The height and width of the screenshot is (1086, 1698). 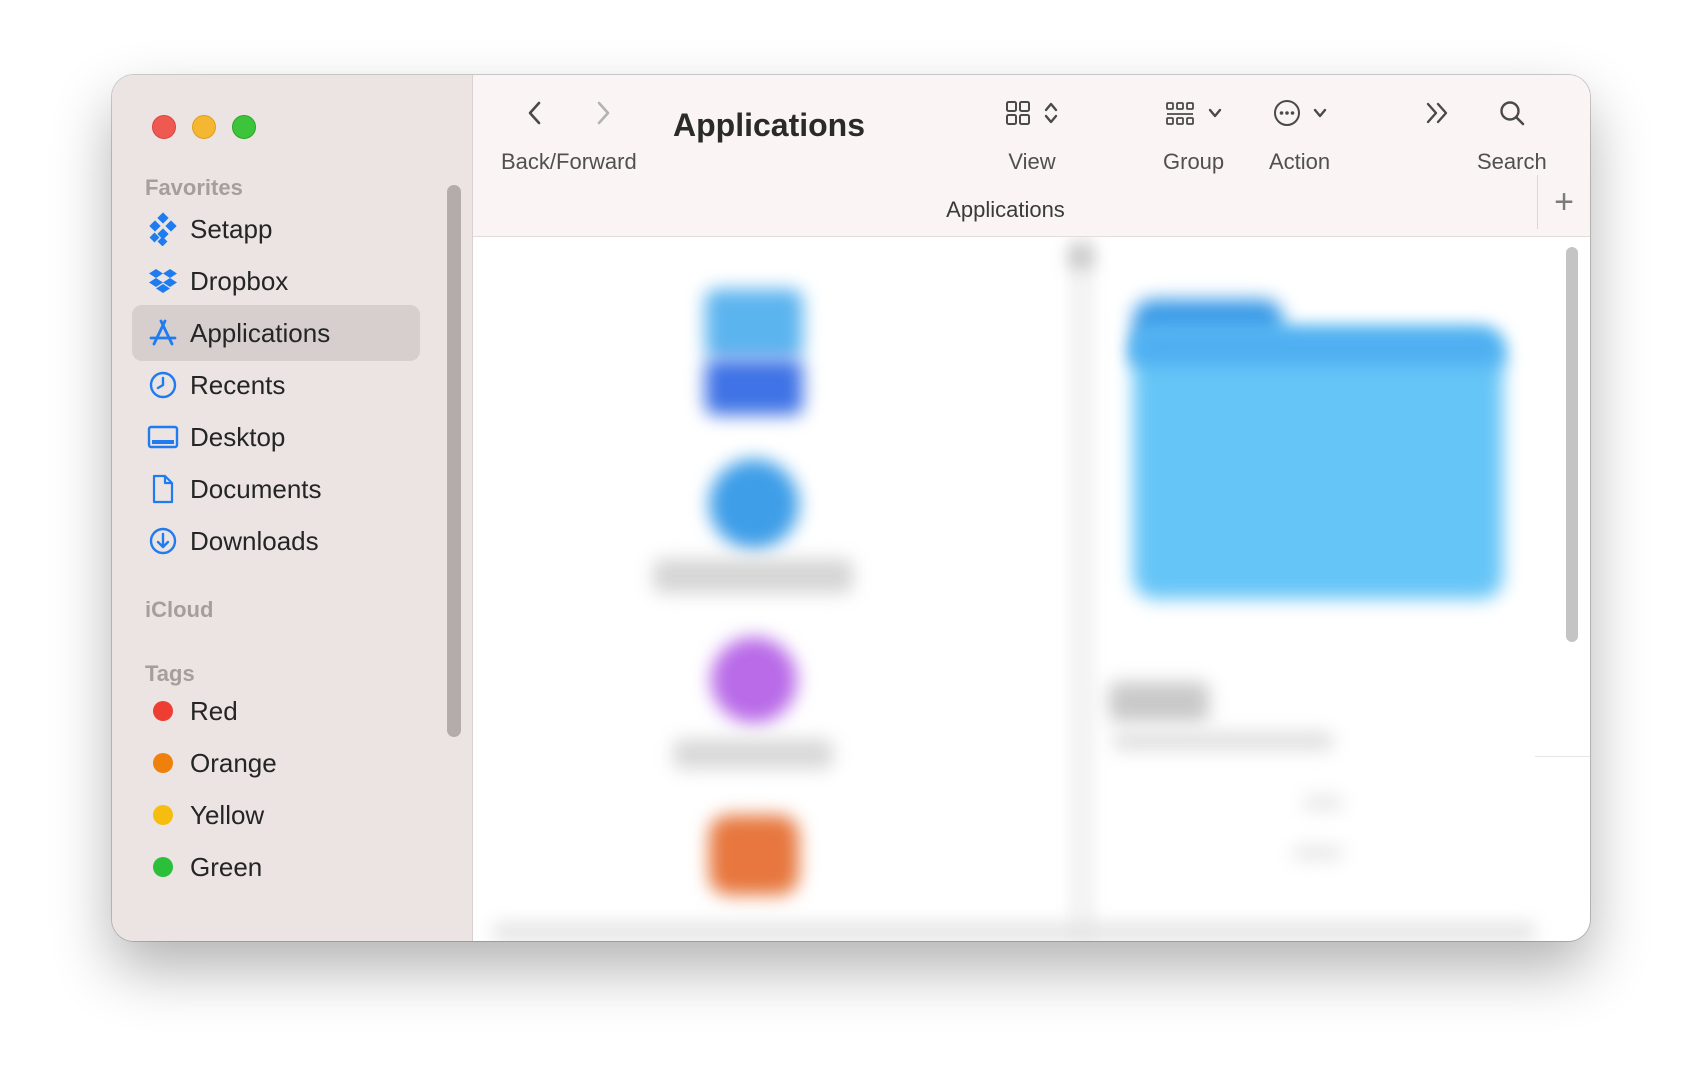 What do you see at coordinates (276, 229) in the screenshot?
I see `sidebar-item-setapp: Setapp` at bounding box center [276, 229].